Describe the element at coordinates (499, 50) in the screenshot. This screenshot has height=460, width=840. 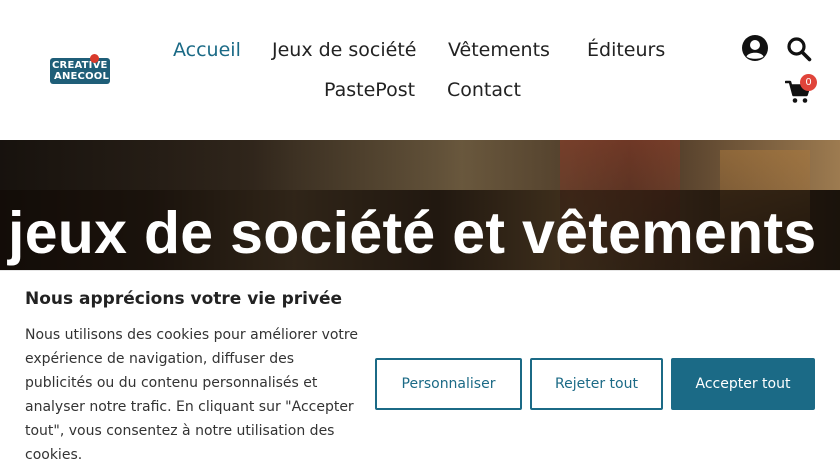
I see `nav-item-vetements: Vêtements` at that location.